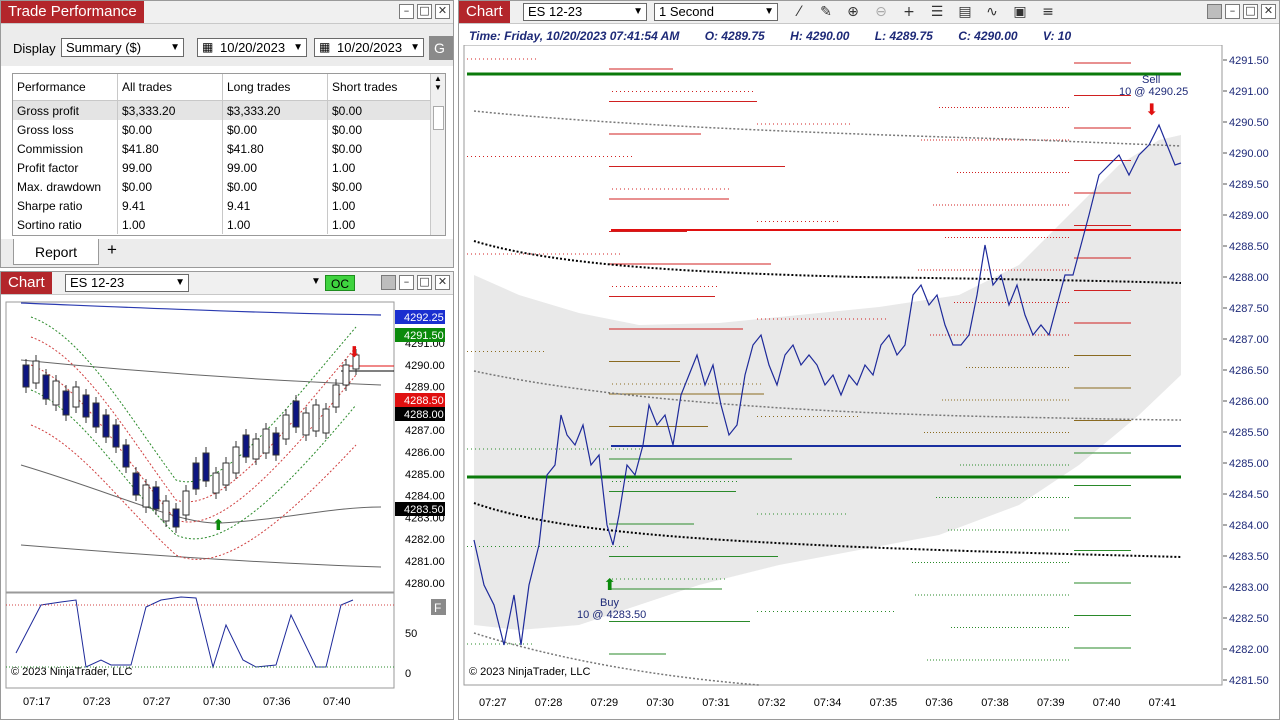 The height and width of the screenshot is (720, 1280). What do you see at coordinates (222, 129) in the screenshot?
I see `table-row: Gross loss $0.00 $0.00 $0.00` at bounding box center [222, 129].